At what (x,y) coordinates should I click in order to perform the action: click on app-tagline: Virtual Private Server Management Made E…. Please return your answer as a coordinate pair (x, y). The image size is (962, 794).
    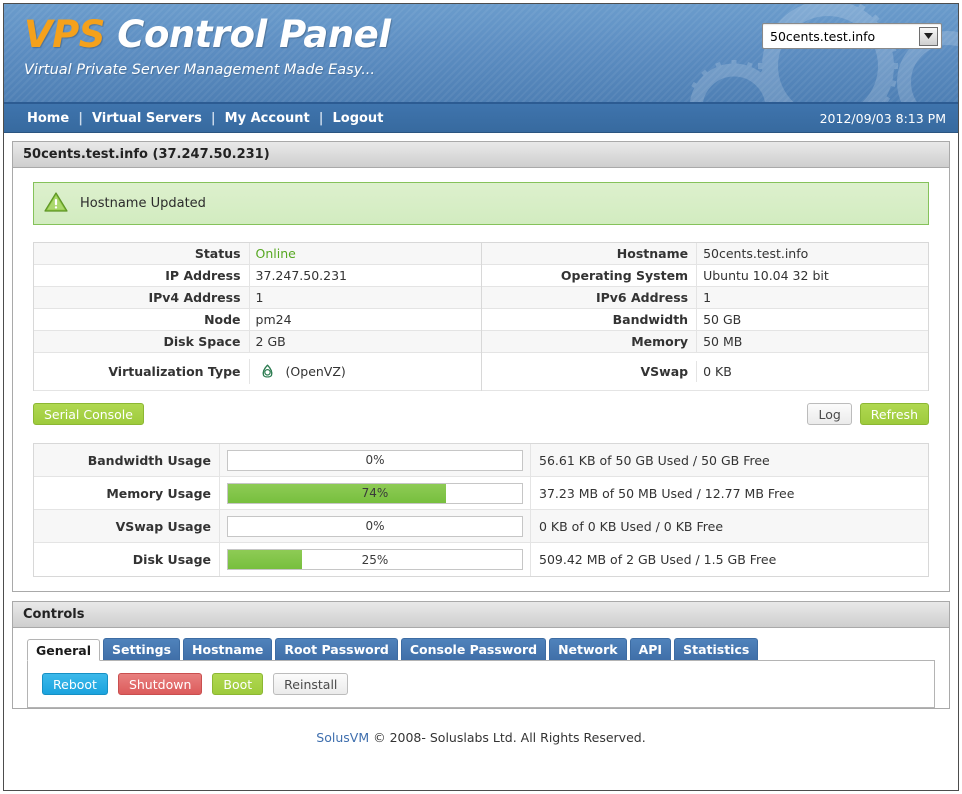
    Looking at the image, I should click on (200, 70).